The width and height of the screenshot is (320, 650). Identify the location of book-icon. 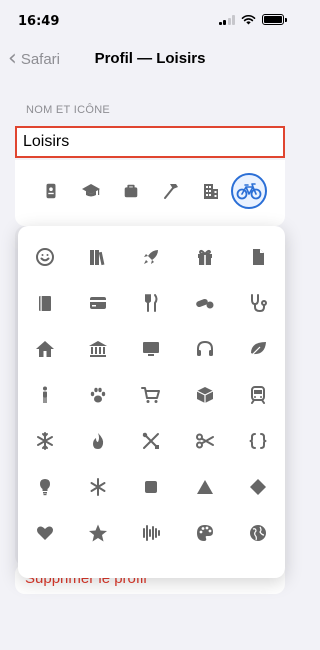
(44, 303).